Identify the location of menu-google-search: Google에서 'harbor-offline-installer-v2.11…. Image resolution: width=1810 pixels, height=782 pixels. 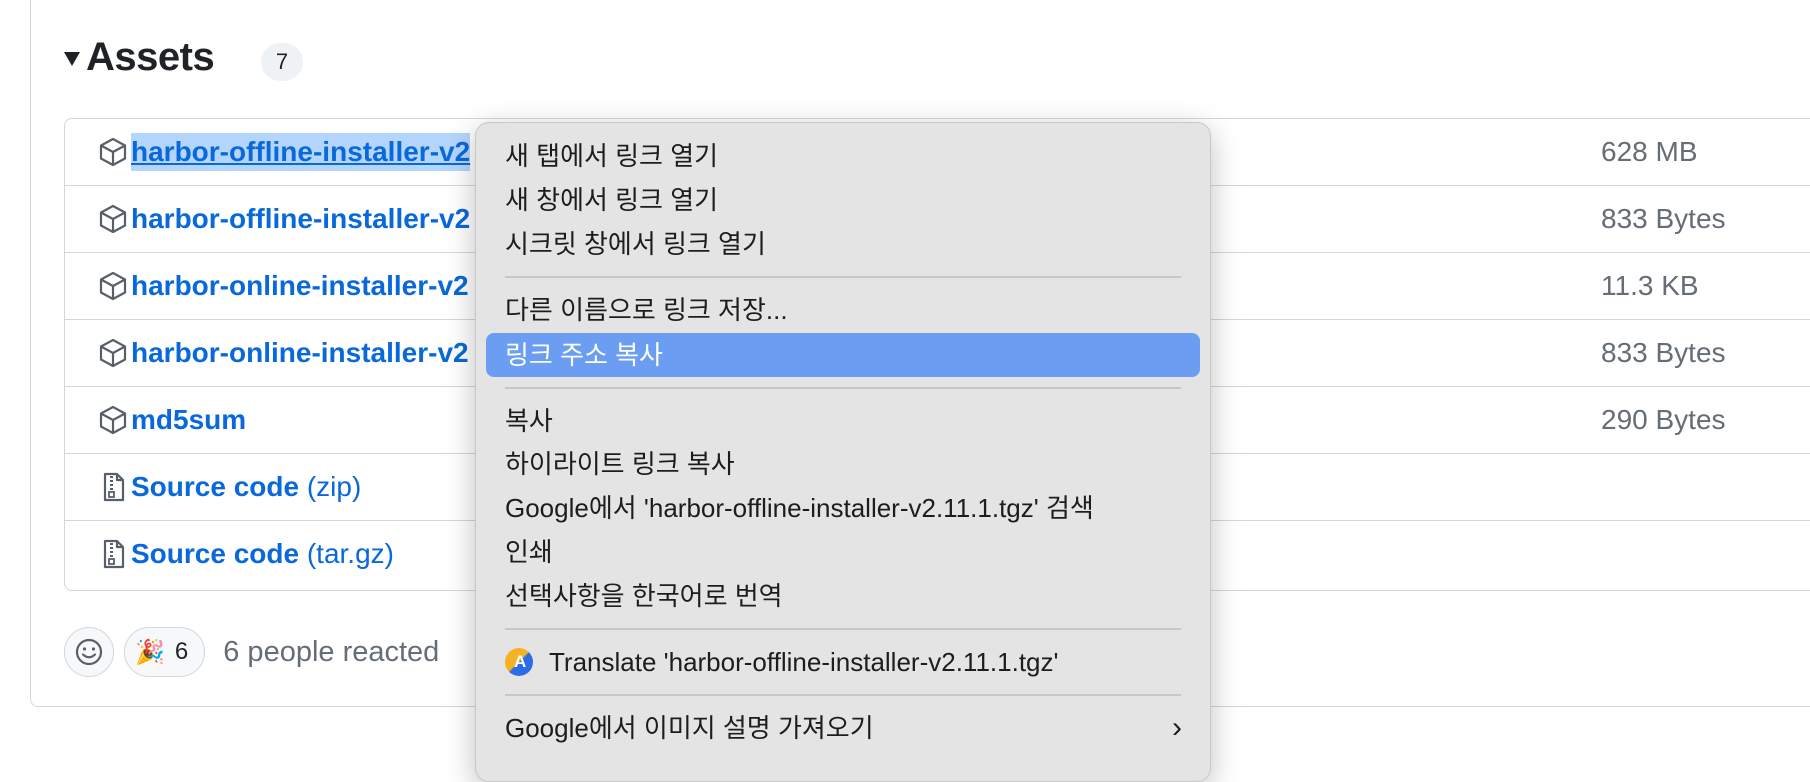
(843, 508).